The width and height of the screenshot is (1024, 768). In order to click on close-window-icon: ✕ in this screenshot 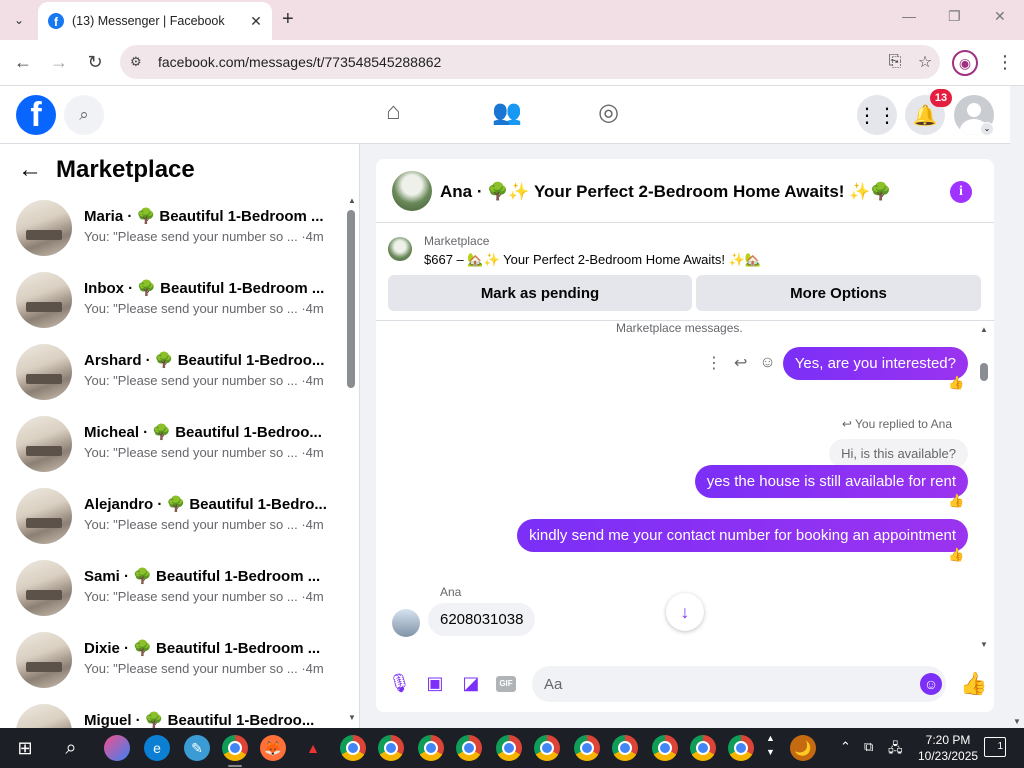, I will do `click(1000, 16)`.